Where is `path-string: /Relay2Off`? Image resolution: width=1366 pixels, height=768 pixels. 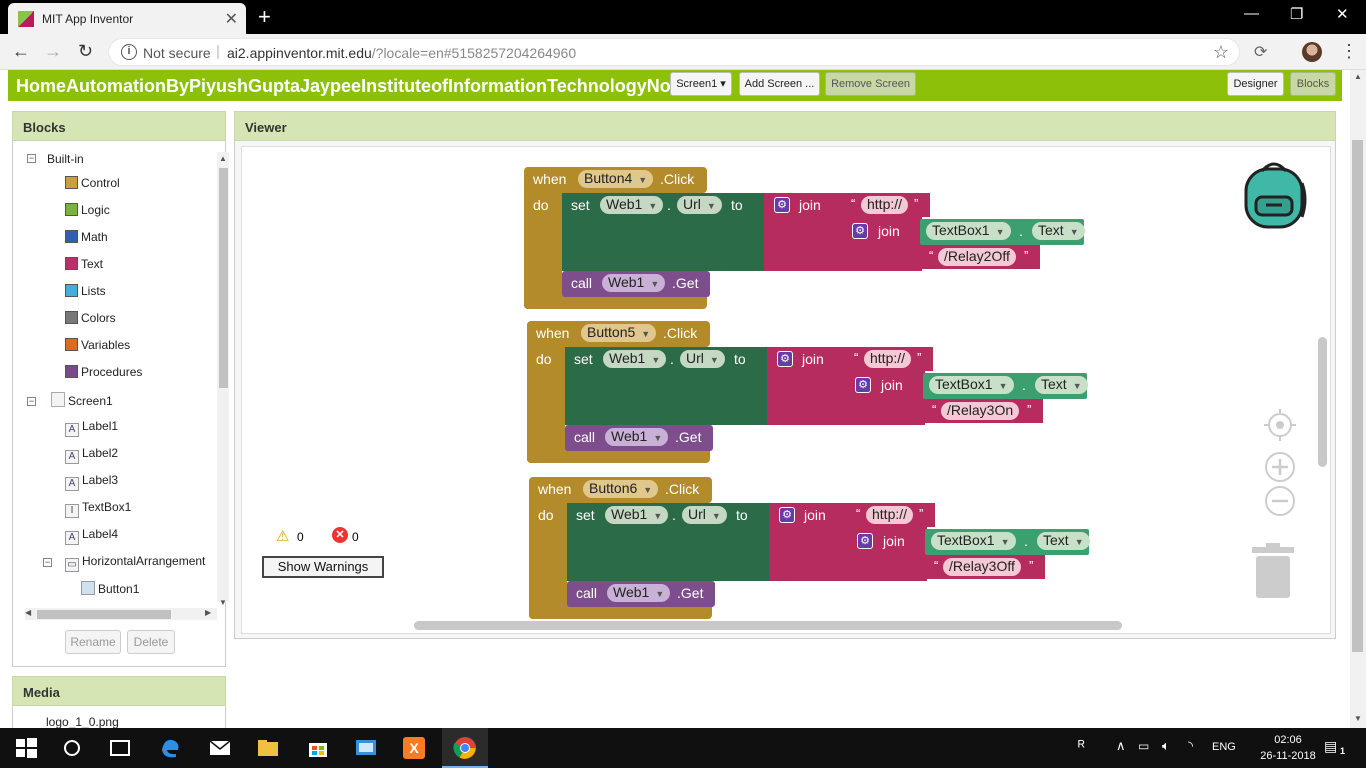
path-string: /Relay2Off is located at coordinates (977, 257).